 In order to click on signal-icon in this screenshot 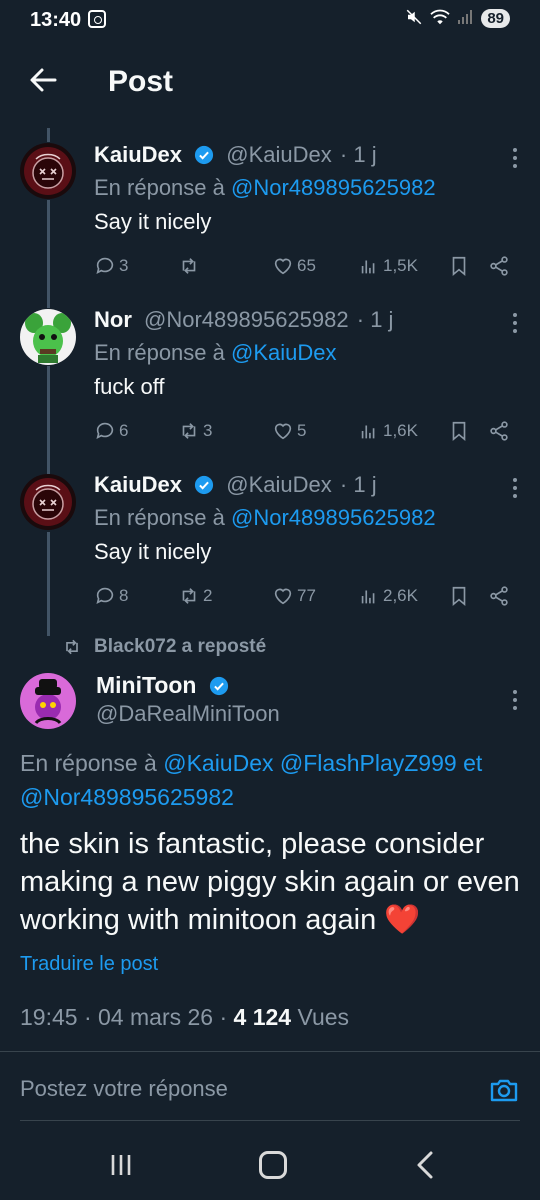, I will do `click(466, 18)`.